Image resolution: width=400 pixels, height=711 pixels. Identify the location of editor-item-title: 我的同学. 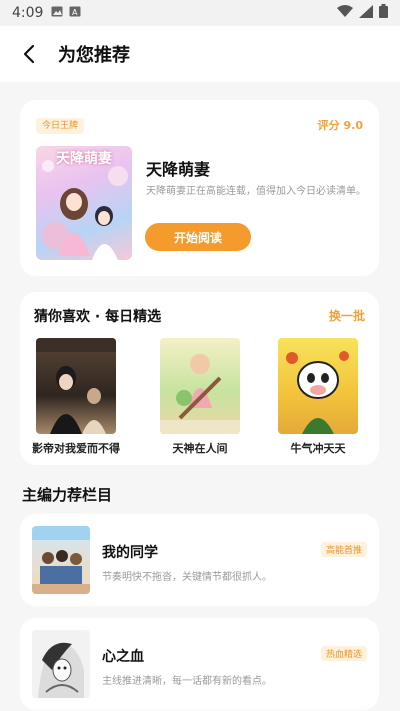
(130, 553).